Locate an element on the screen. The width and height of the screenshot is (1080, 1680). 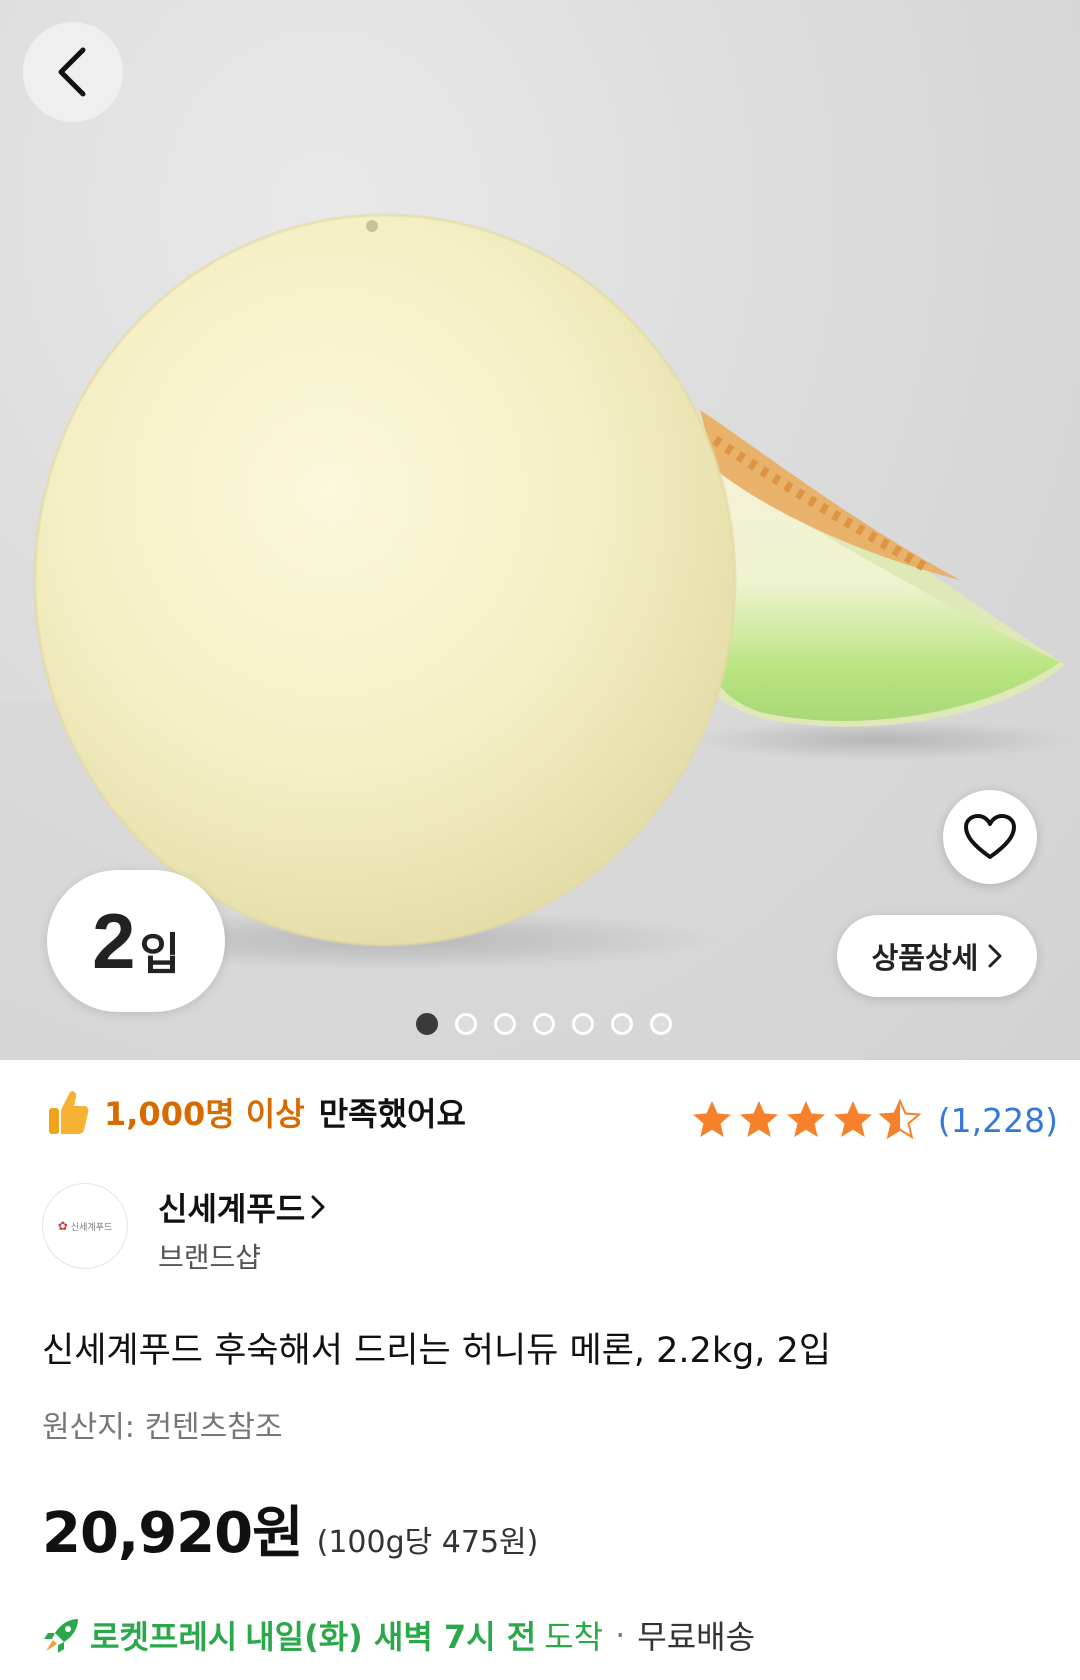
free-shipping: 무료배송 is located at coordinates (696, 1637).